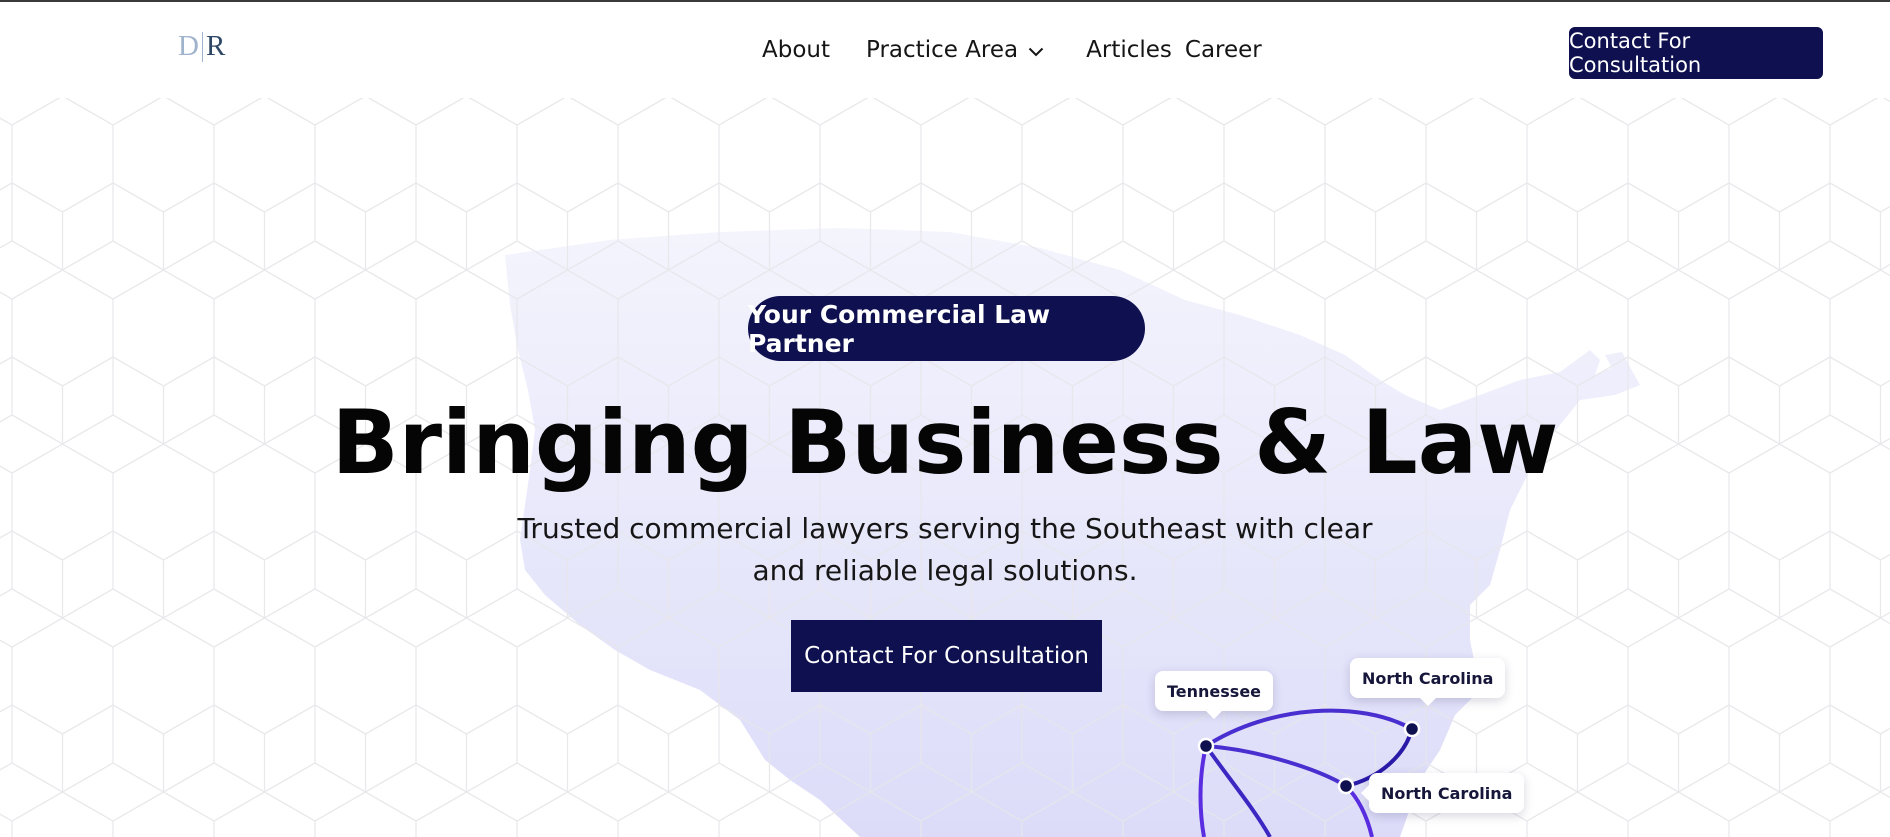 The image size is (1890, 837). I want to click on main-navigation: About Practice Area Articles Career, so click(1012, 50).